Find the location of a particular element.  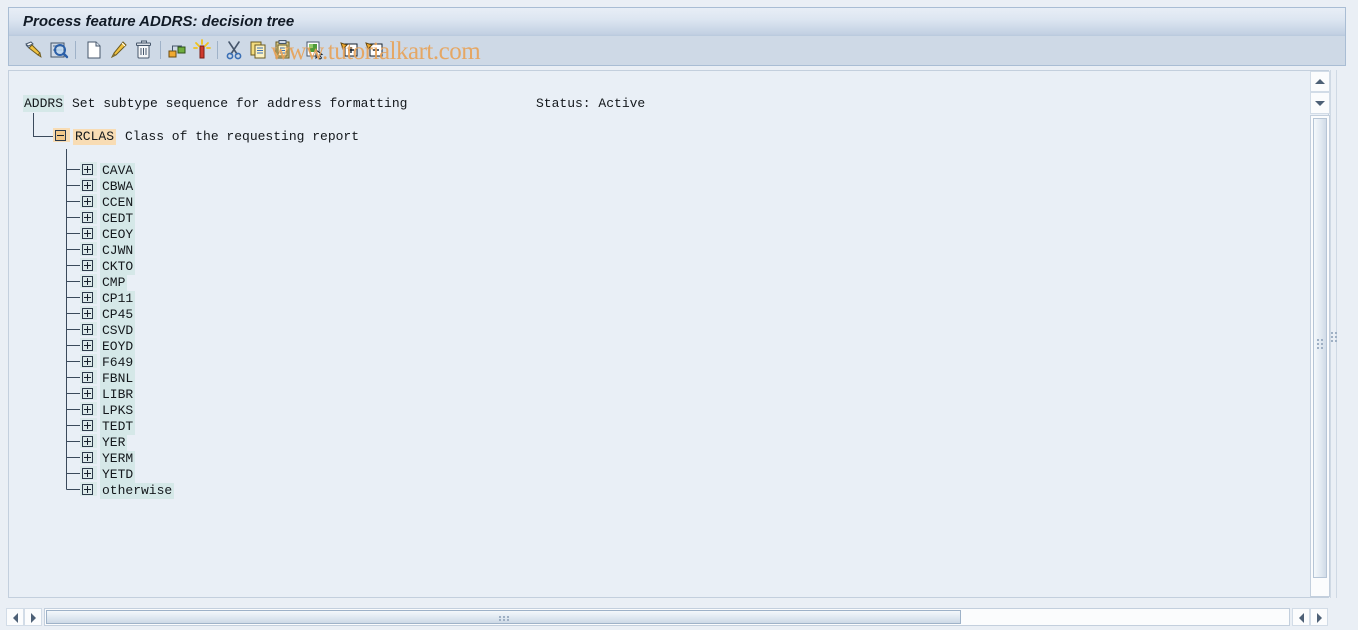

scroll-right-button-right-pane is located at coordinates (1319, 617).